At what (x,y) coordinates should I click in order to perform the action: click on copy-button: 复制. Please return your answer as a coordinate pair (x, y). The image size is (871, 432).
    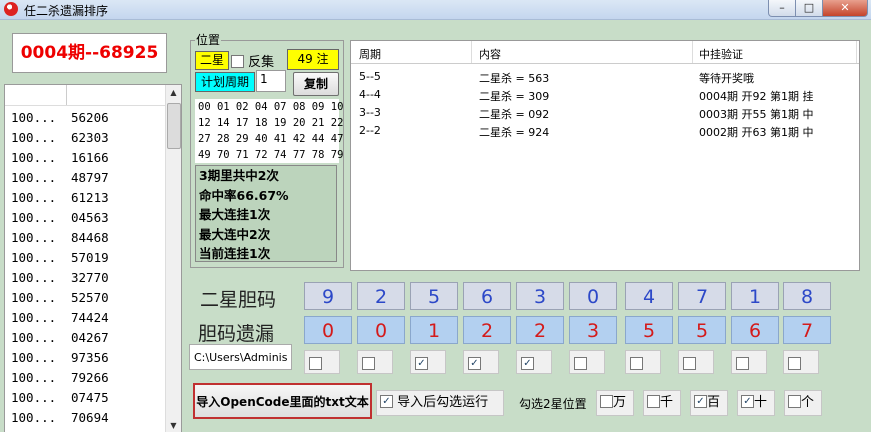
    Looking at the image, I should click on (316, 84).